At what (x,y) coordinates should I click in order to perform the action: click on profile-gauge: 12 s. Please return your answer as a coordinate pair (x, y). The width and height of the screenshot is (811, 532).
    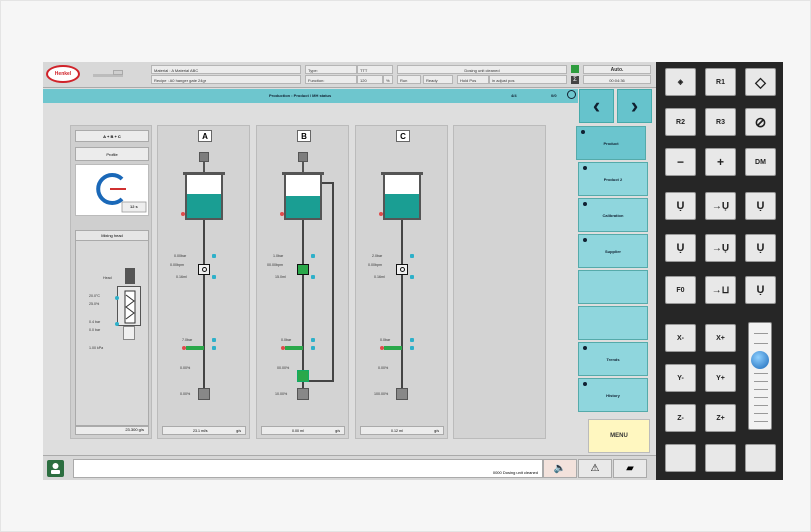
    Looking at the image, I should click on (112, 190).